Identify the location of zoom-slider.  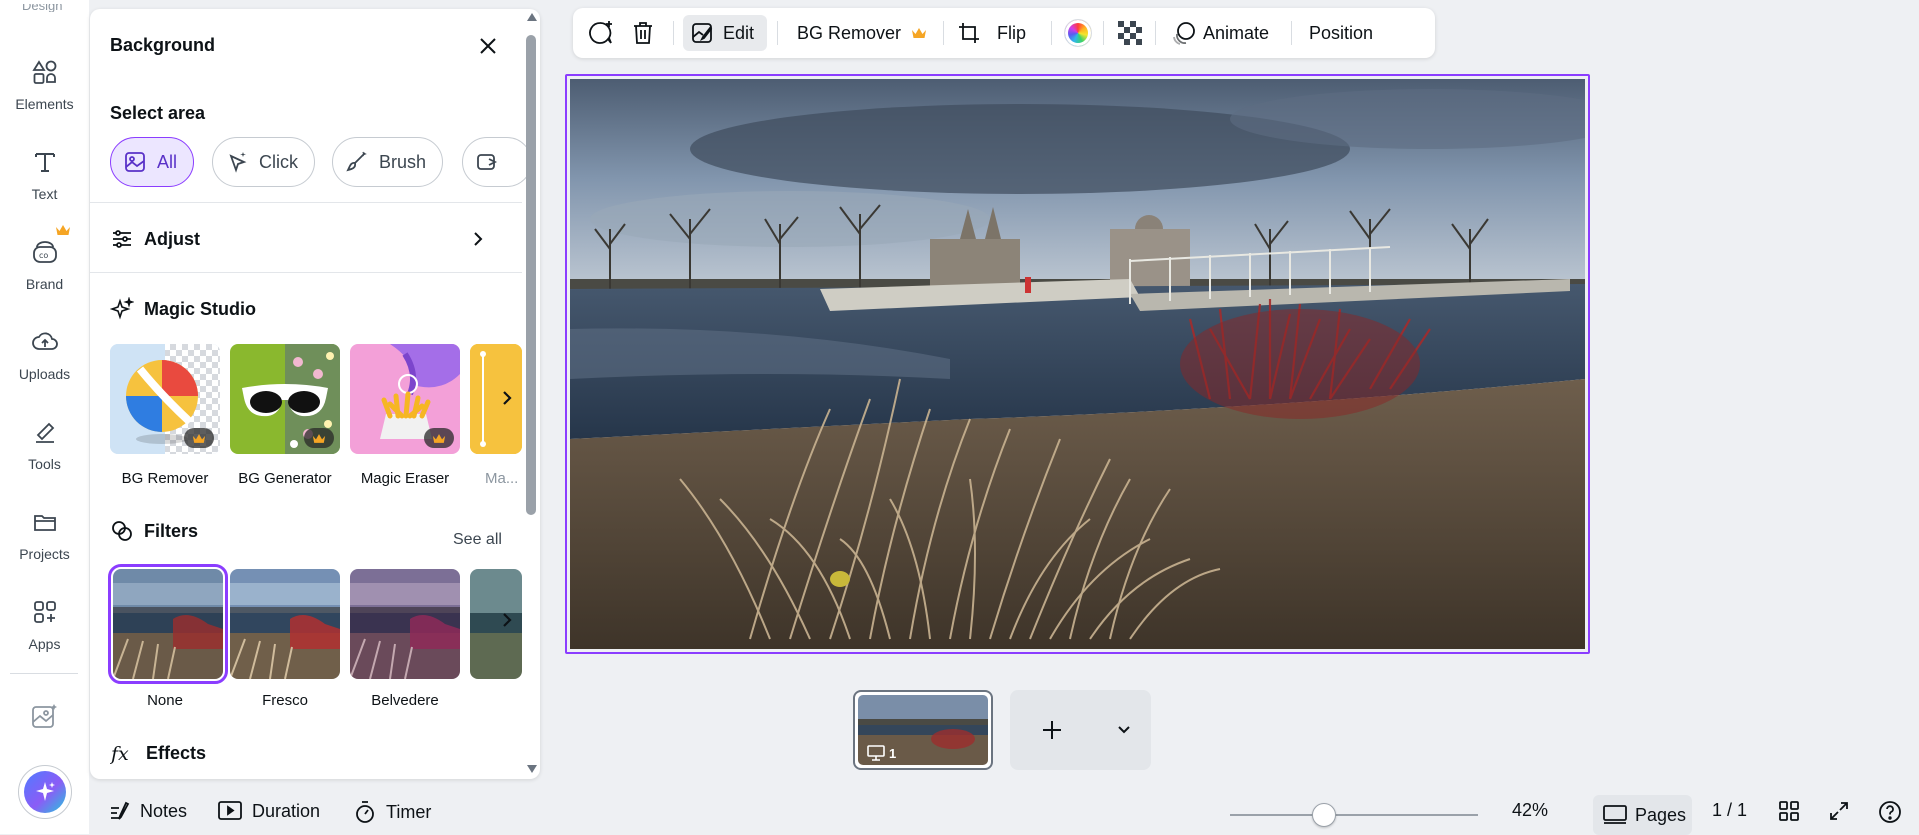
(1354, 815).